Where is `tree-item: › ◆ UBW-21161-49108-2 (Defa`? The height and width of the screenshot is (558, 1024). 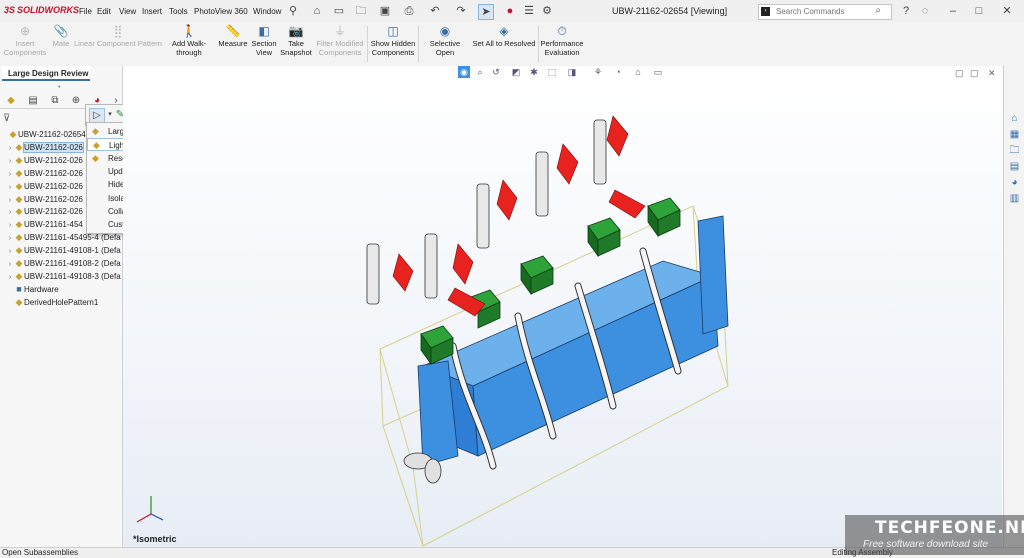 tree-item: › ◆ UBW-21161-49108-2 (Defa is located at coordinates (63, 263).